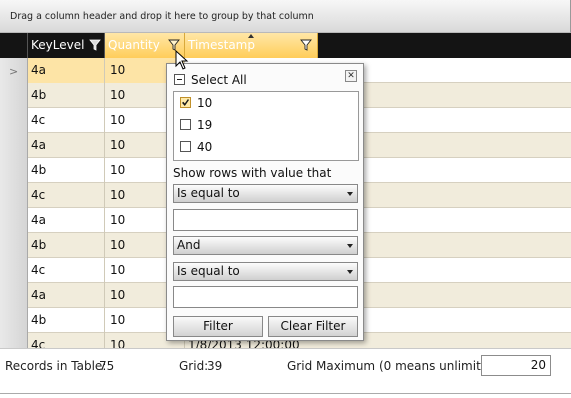  I want to click on filter-button: Filter, so click(218, 326).